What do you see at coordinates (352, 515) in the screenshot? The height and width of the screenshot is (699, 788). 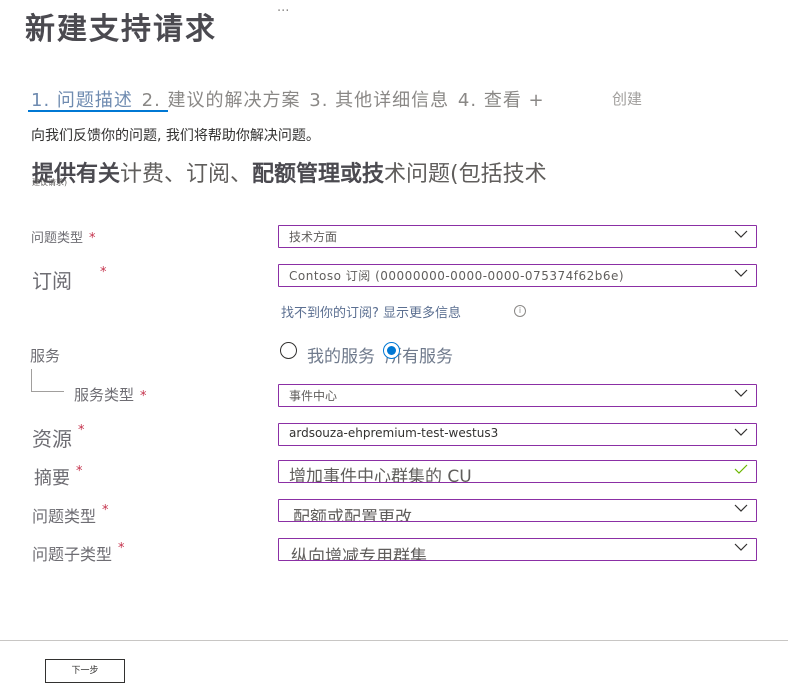 I see `selected-value: 配额或配置更改` at bounding box center [352, 515].